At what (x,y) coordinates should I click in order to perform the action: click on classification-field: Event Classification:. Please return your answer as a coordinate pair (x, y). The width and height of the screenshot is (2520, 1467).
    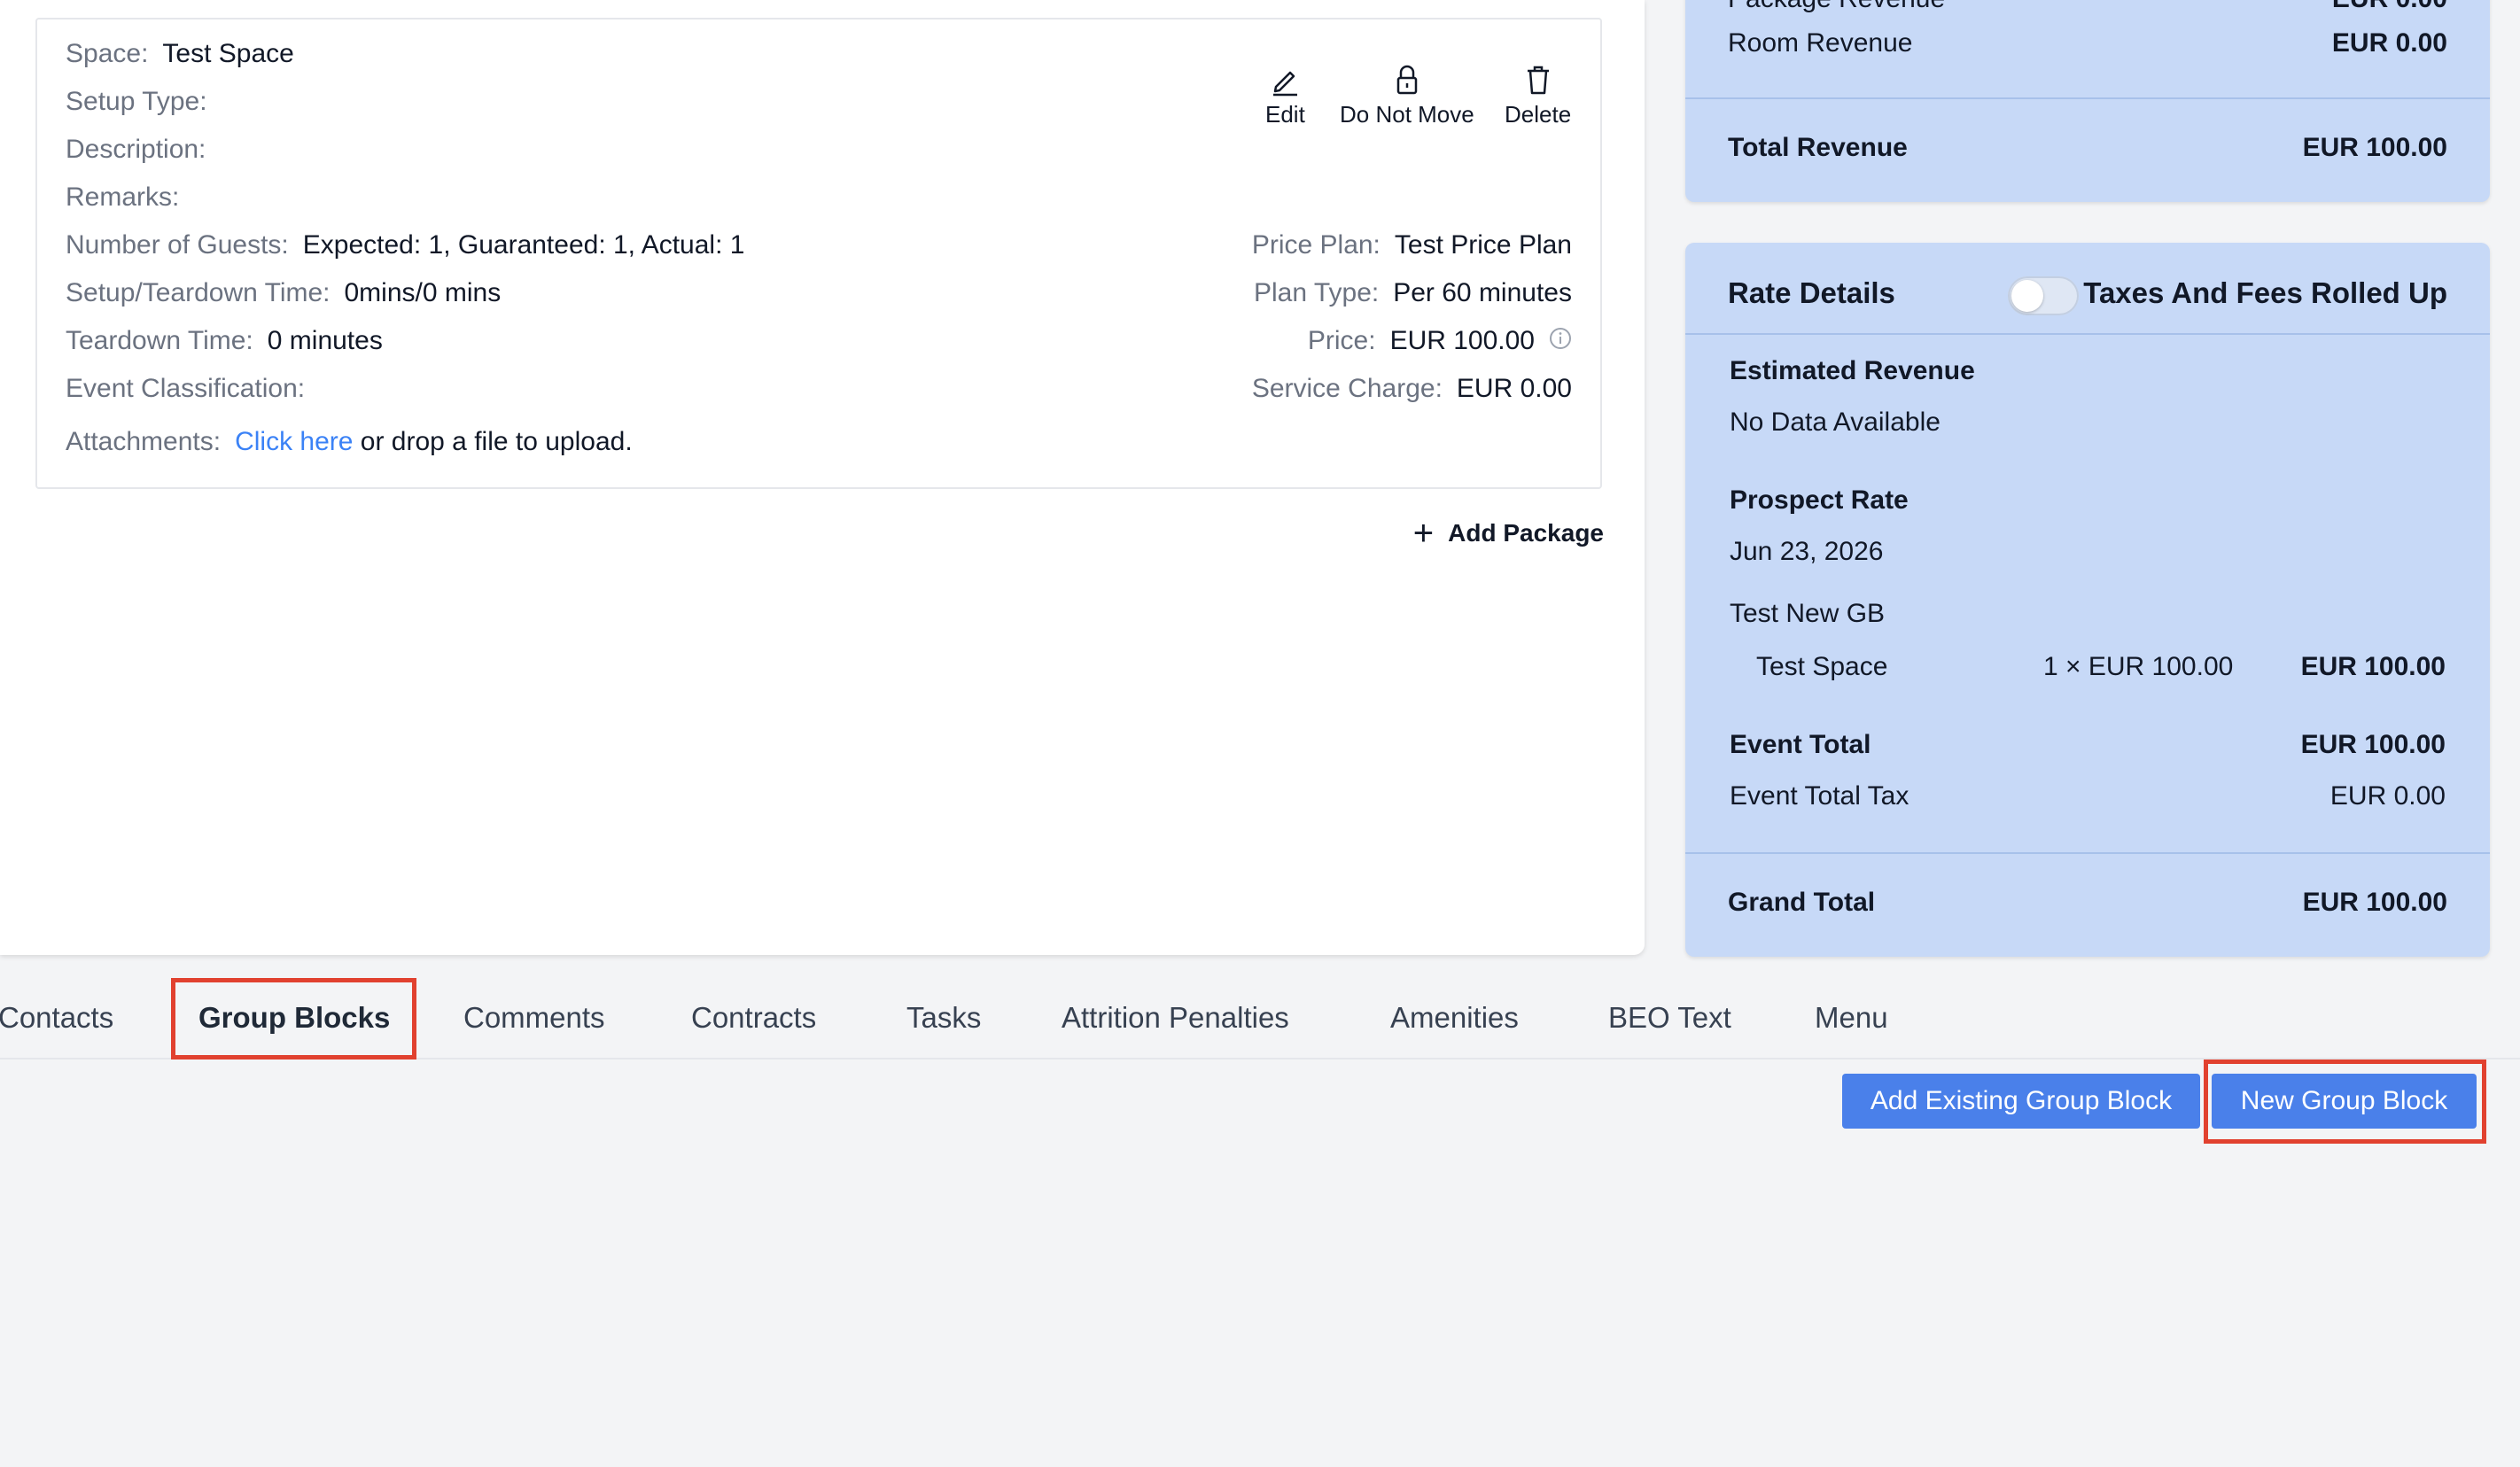
    Looking at the image, I should click on (192, 389).